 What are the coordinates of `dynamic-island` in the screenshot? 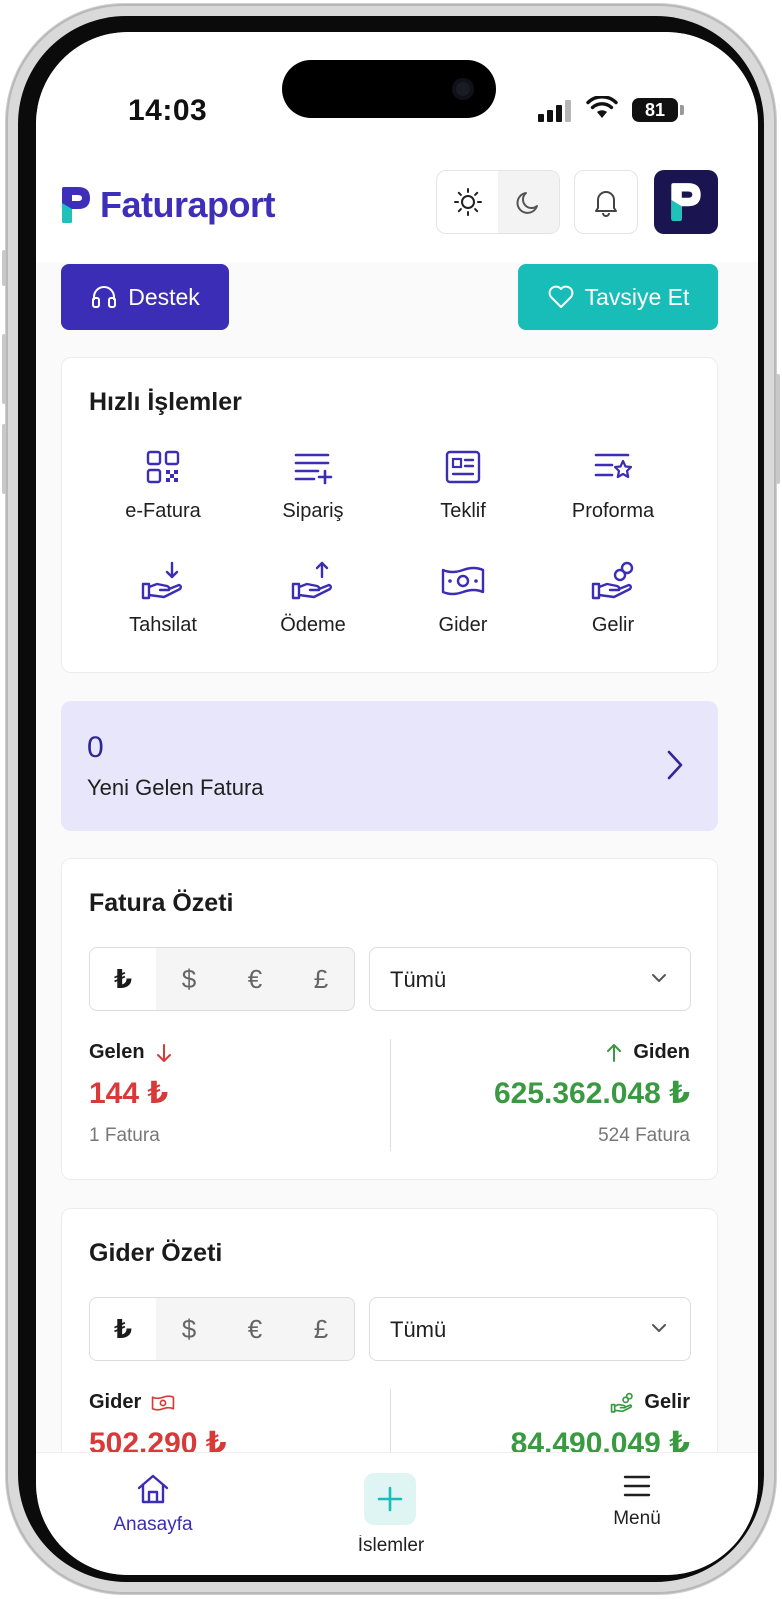 It's located at (389, 89).